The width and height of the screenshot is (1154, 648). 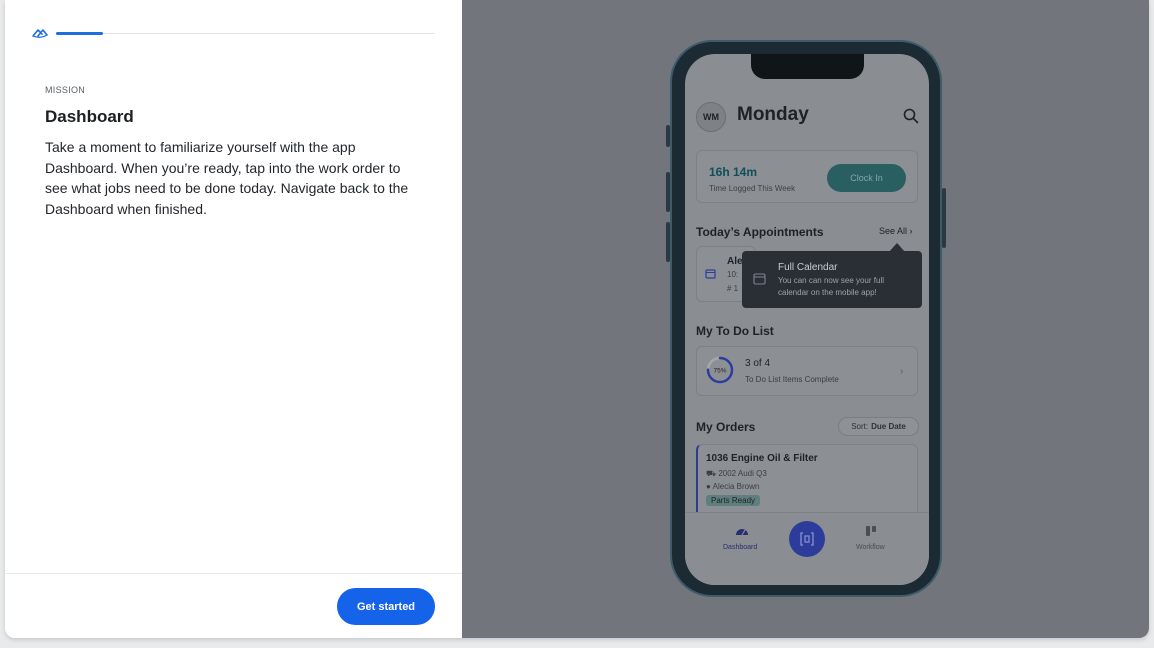 What do you see at coordinates (870, 547) in the screenshot?
I see `tab-workflow: Workflow` at bounding box center [870, 547].